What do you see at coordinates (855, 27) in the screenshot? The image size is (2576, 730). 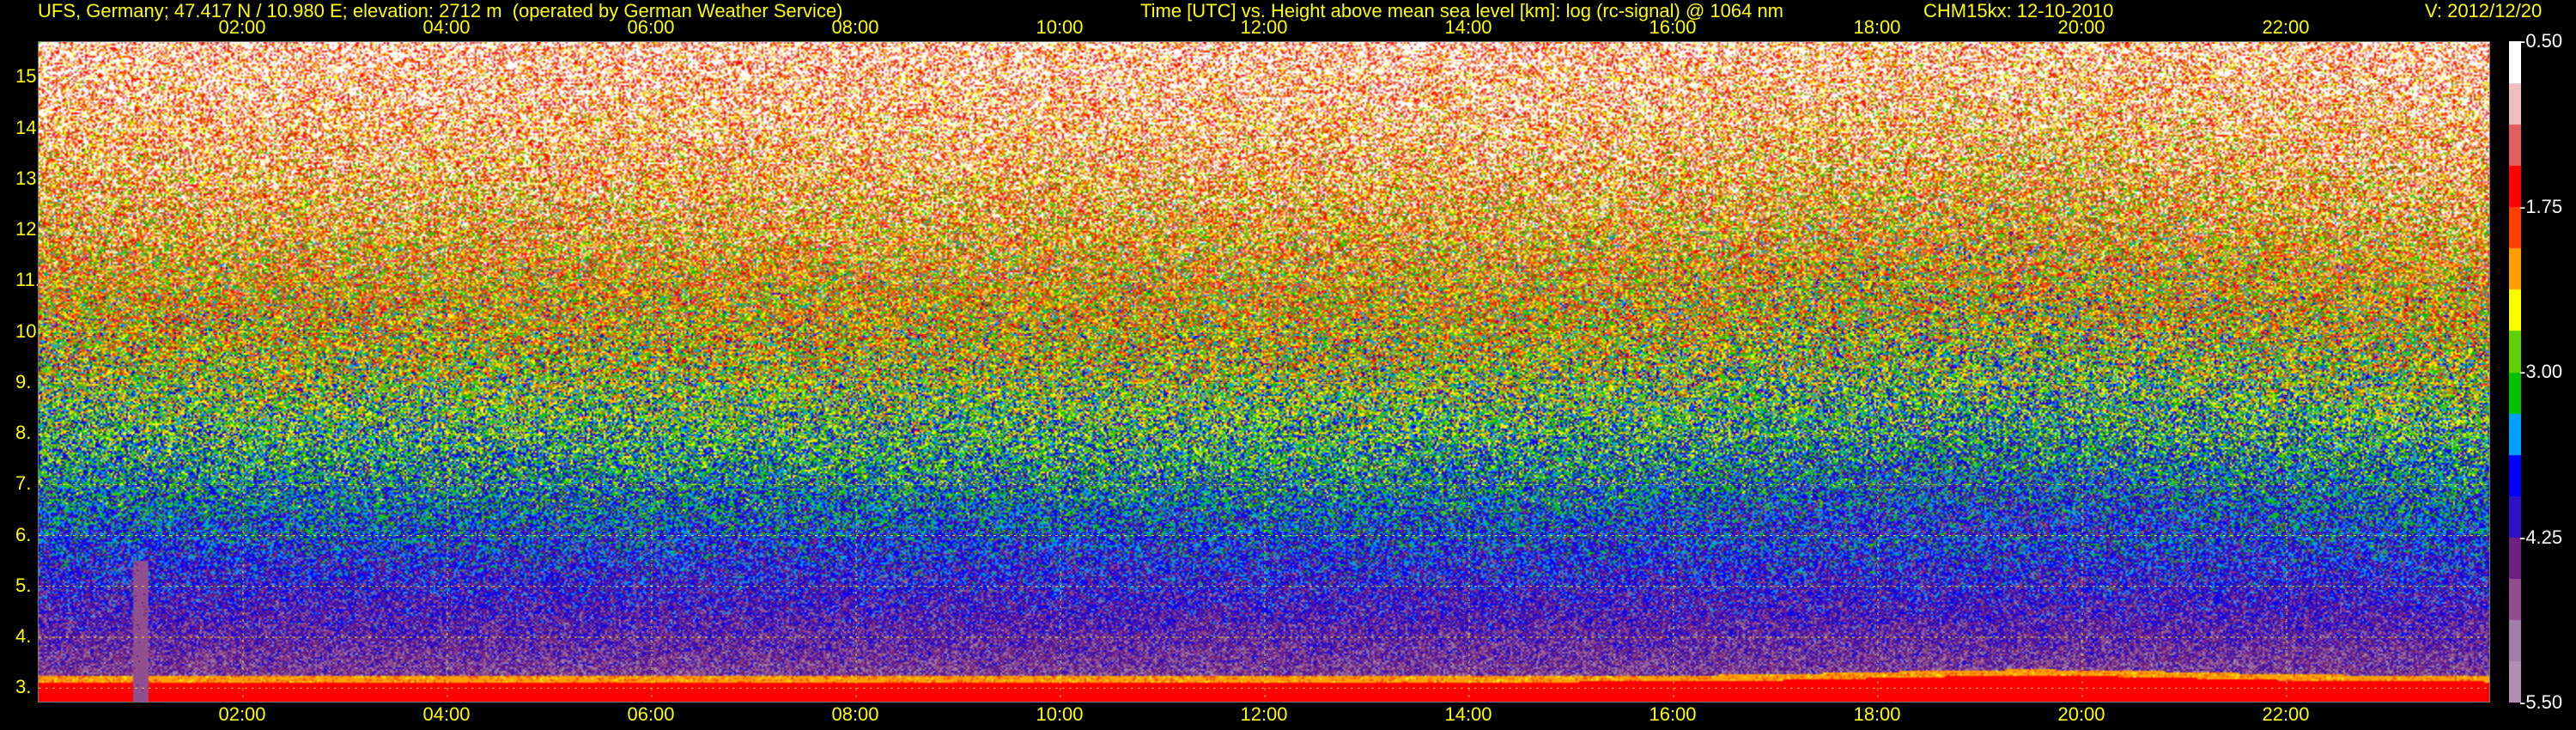 I see `x-tick-top-0800: 08:00` at bounding box center [855, 27].